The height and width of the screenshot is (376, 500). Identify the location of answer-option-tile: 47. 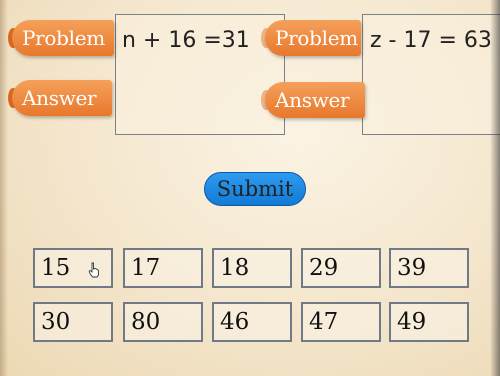
(341, 322).